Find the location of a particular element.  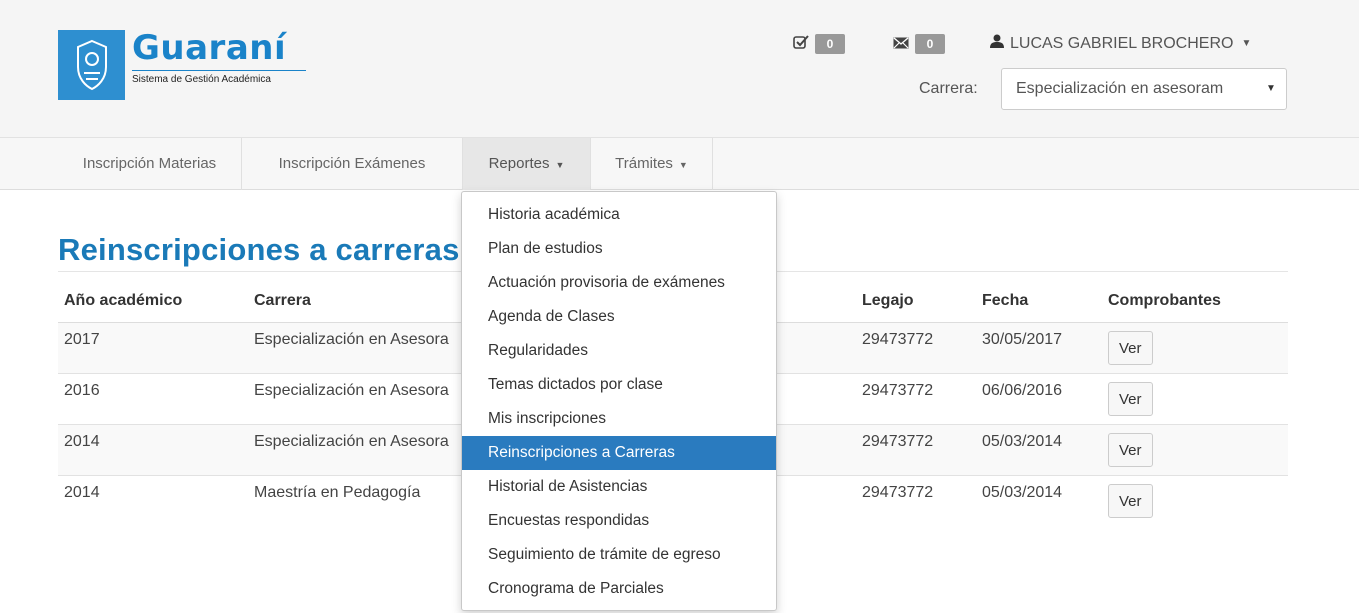

cell-anio: 2017 is located at coordinates (153, 347).